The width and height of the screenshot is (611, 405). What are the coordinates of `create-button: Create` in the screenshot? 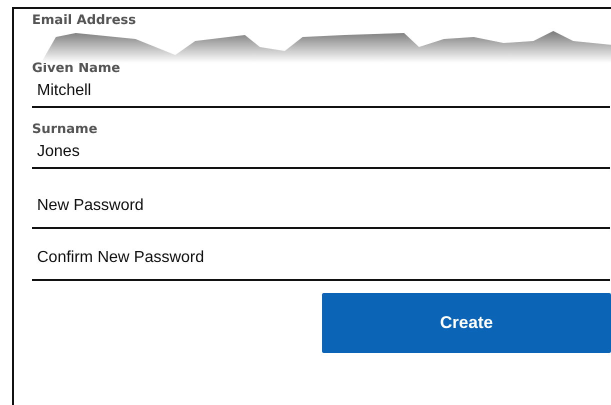 It's located at (466, 323).